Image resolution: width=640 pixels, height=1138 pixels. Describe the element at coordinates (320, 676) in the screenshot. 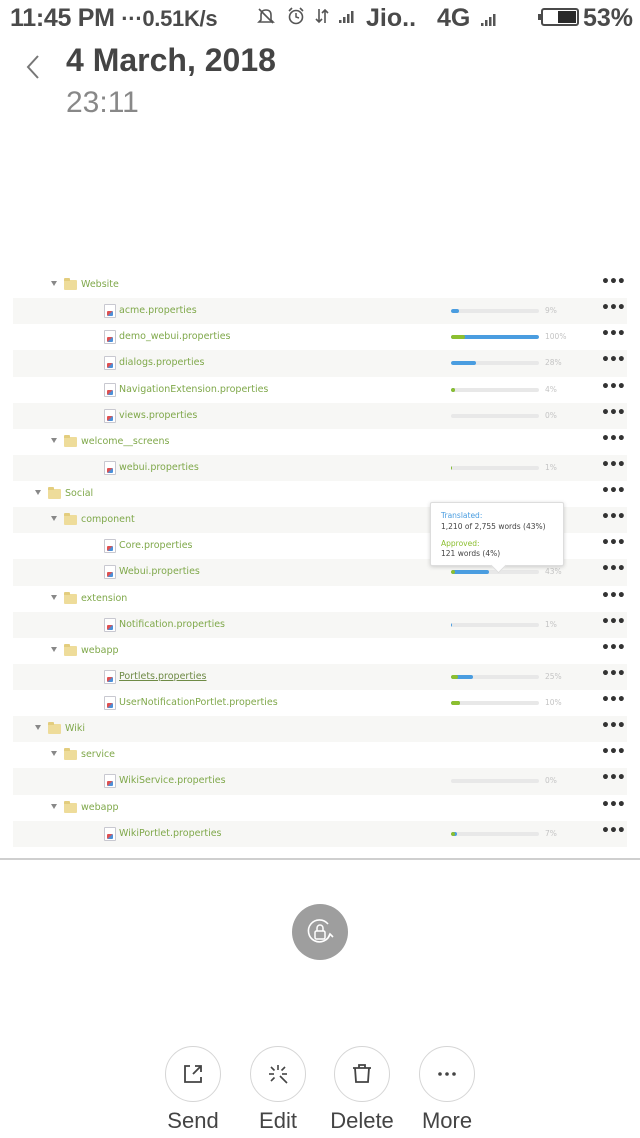

I see `file-row: Portlets.properties 25% •••` at that location.